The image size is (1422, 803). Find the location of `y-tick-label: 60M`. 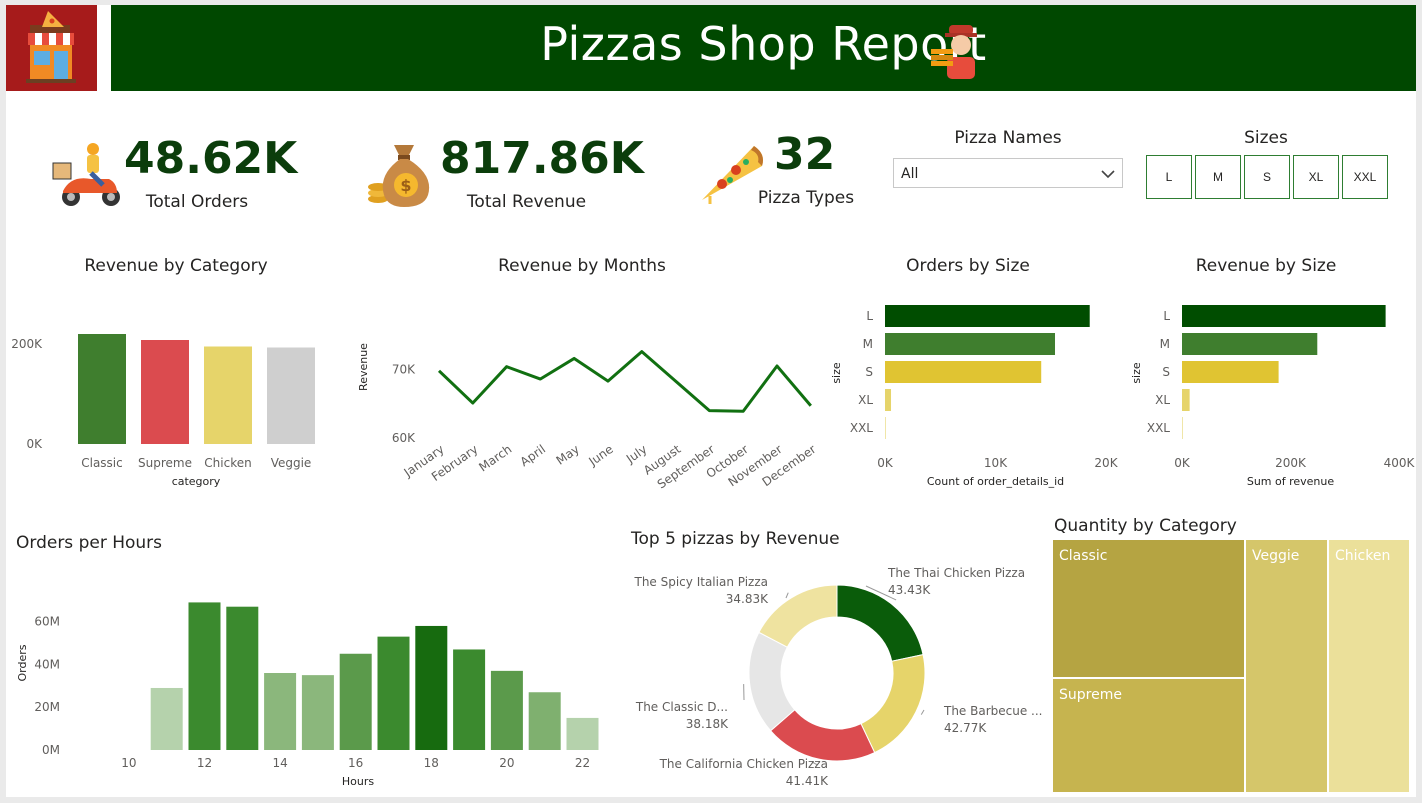

y-tick-label: 60M is located at coordinates (47, 622).